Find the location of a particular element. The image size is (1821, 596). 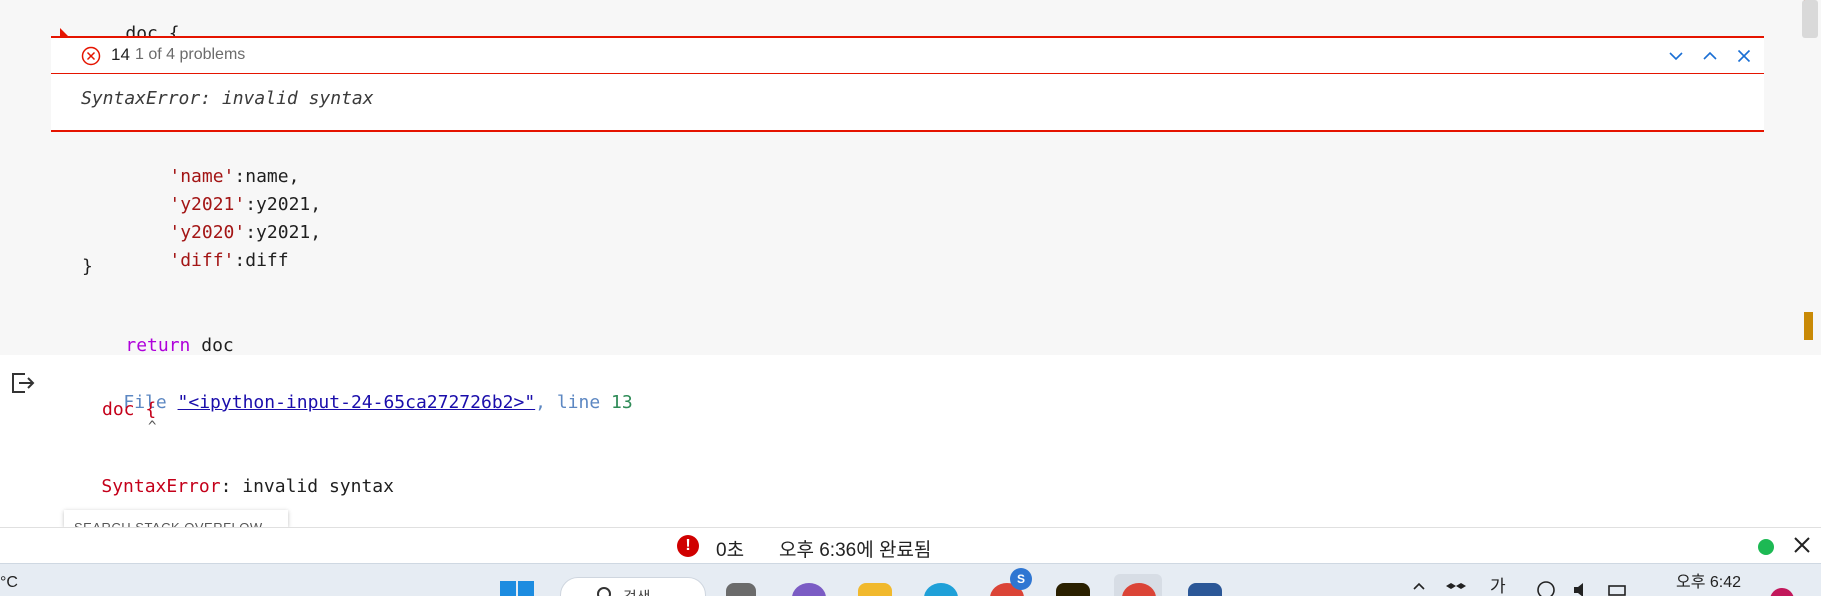

taskbar-clock: 오후 6:42 is located at coordinates (1708, 580).